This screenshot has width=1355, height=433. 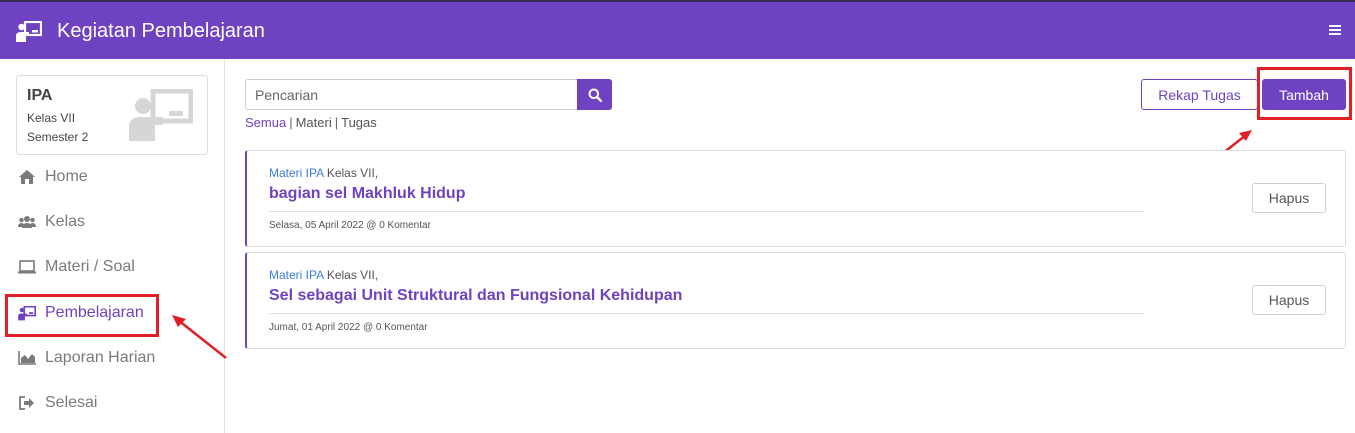 What do you see at coordinates (90, 266) in the screenshot?
I see `sidebar-item-label: Materi / Soal` at bounding box center [90, 266].